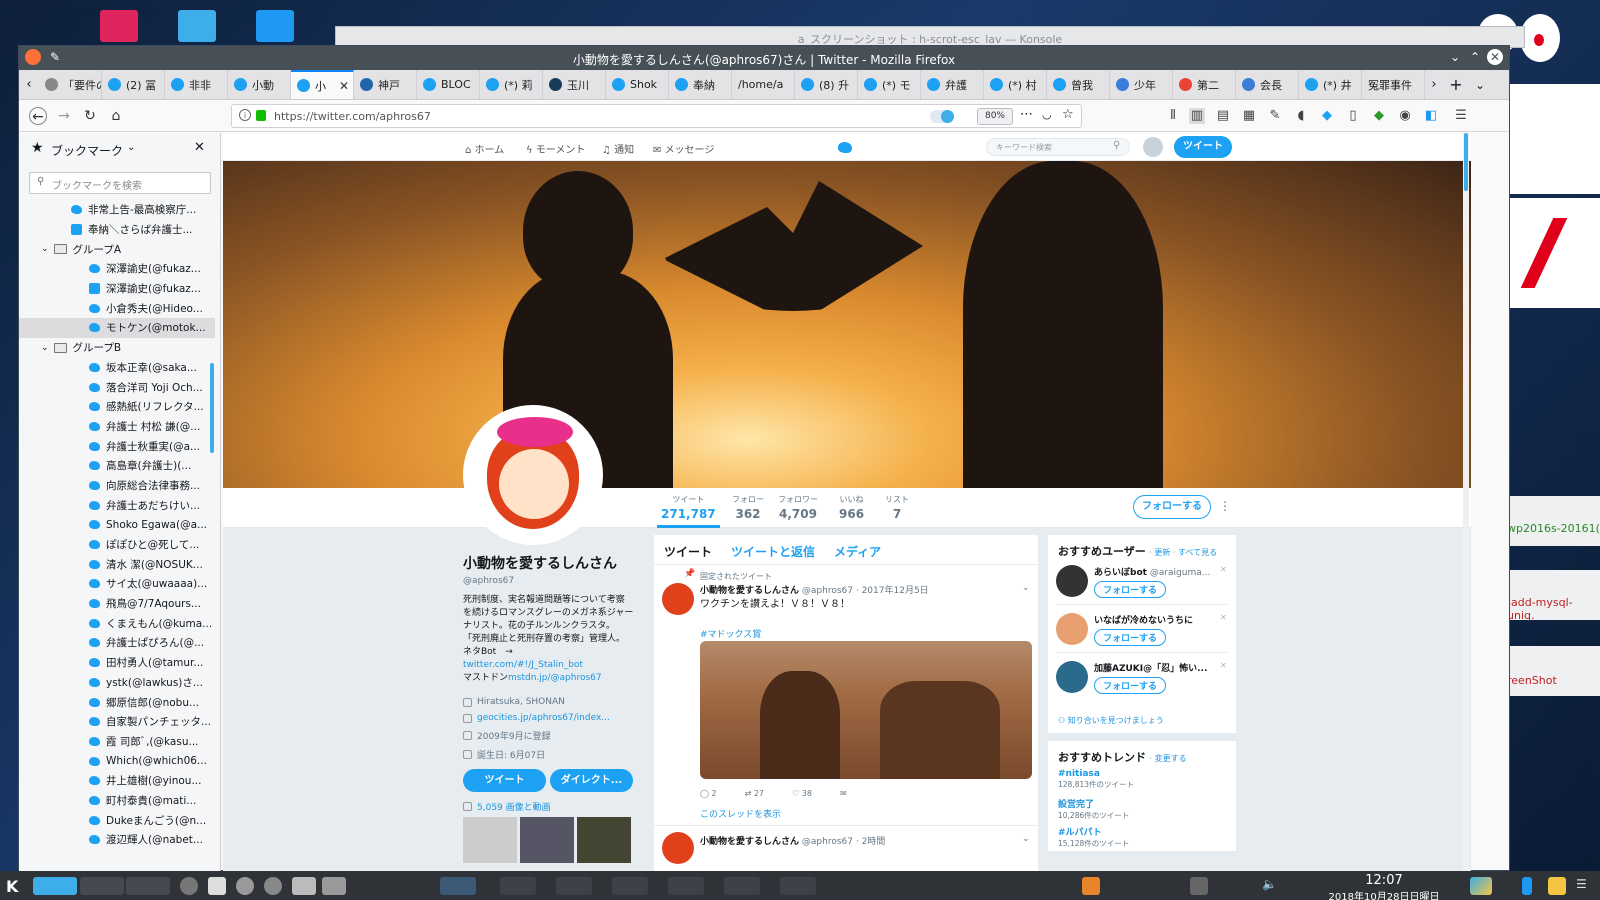  Describe the element at coordinates (117, 348) in the screenshot. I see `bookmark-folder: ⌄ グループB` at that location.